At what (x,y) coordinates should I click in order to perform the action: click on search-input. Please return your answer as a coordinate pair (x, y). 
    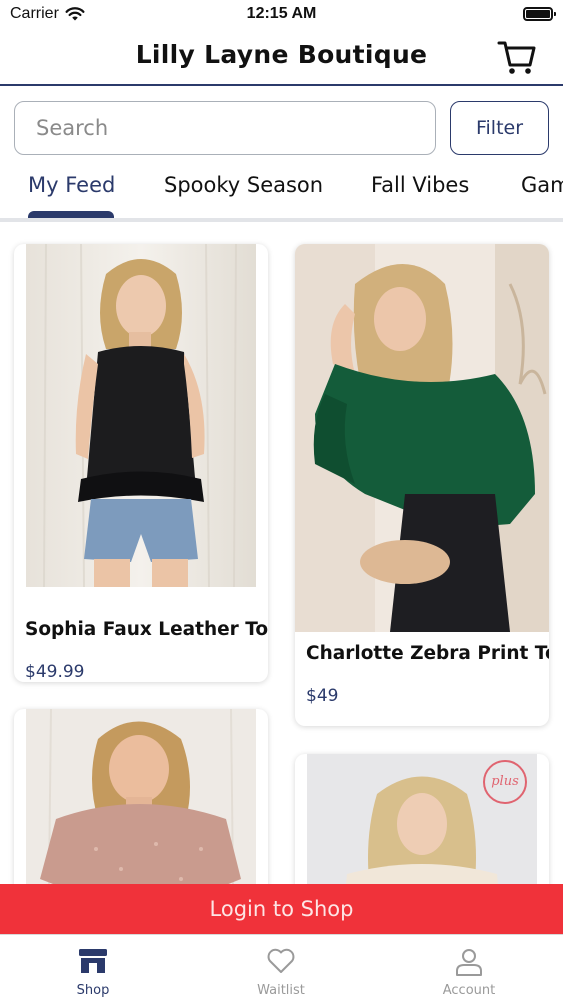
    Looking at the image, I should click on (225, 128).